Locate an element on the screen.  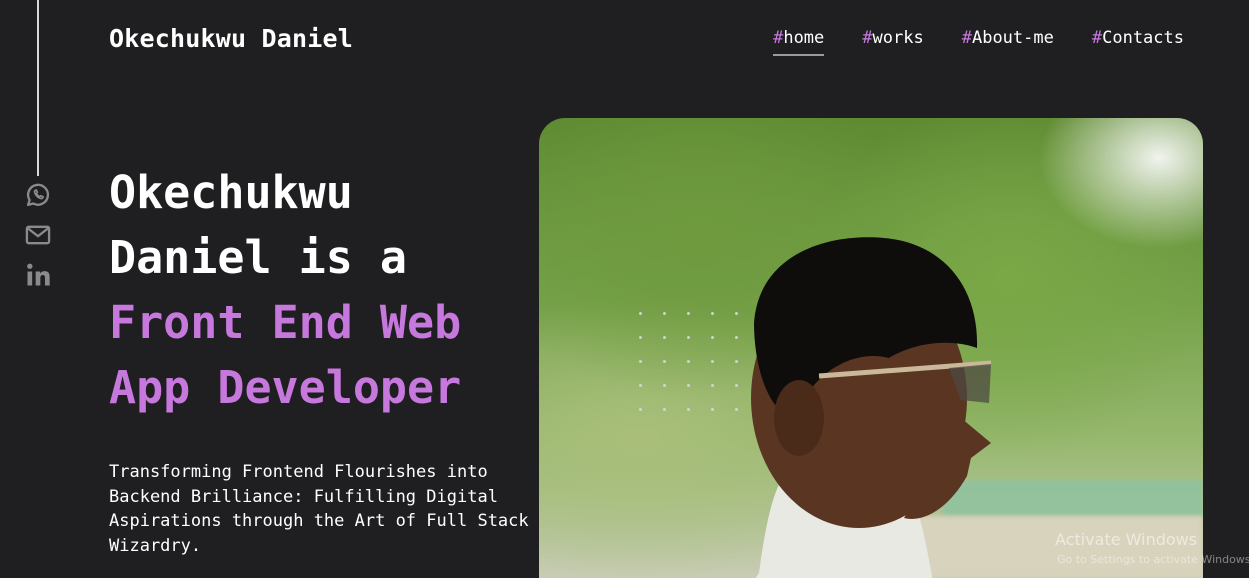
whatsapp-icon is located at coordinates (38, 195).